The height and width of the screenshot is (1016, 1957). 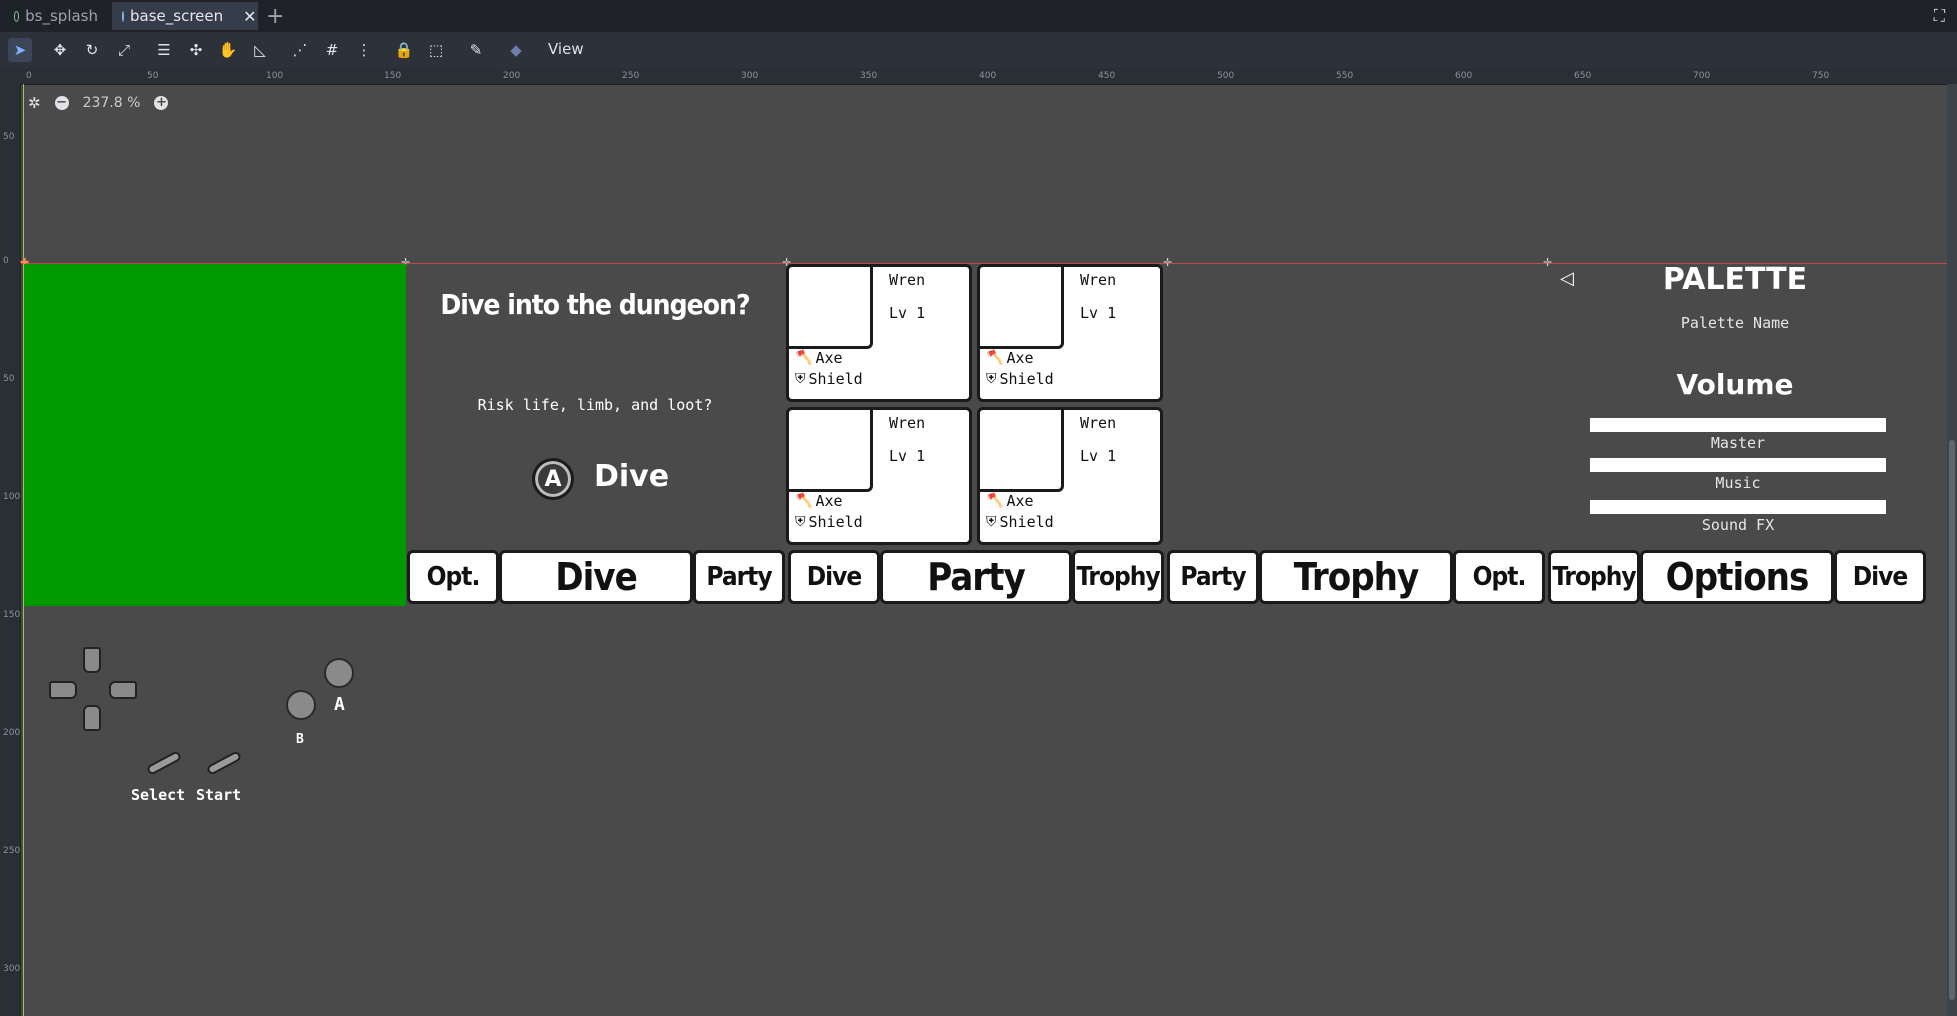 What do you see at coordinates (835, 379) in the screenshot?
I see `armor-label: Shield` at bounding box center [835, 379].